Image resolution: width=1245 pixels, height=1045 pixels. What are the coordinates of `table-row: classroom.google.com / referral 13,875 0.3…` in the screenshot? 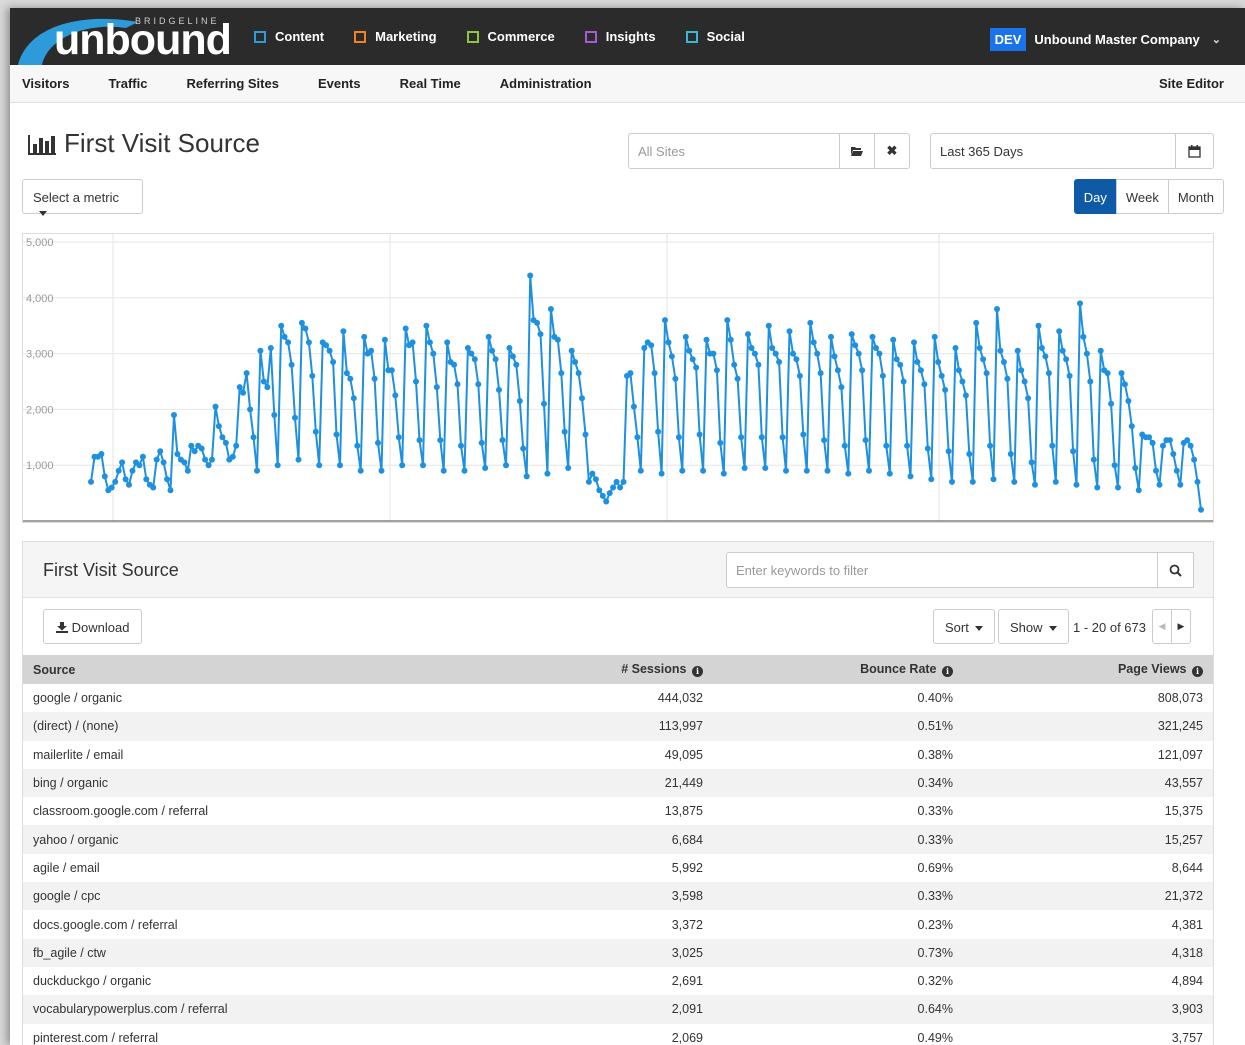 It's located at (618, 811).